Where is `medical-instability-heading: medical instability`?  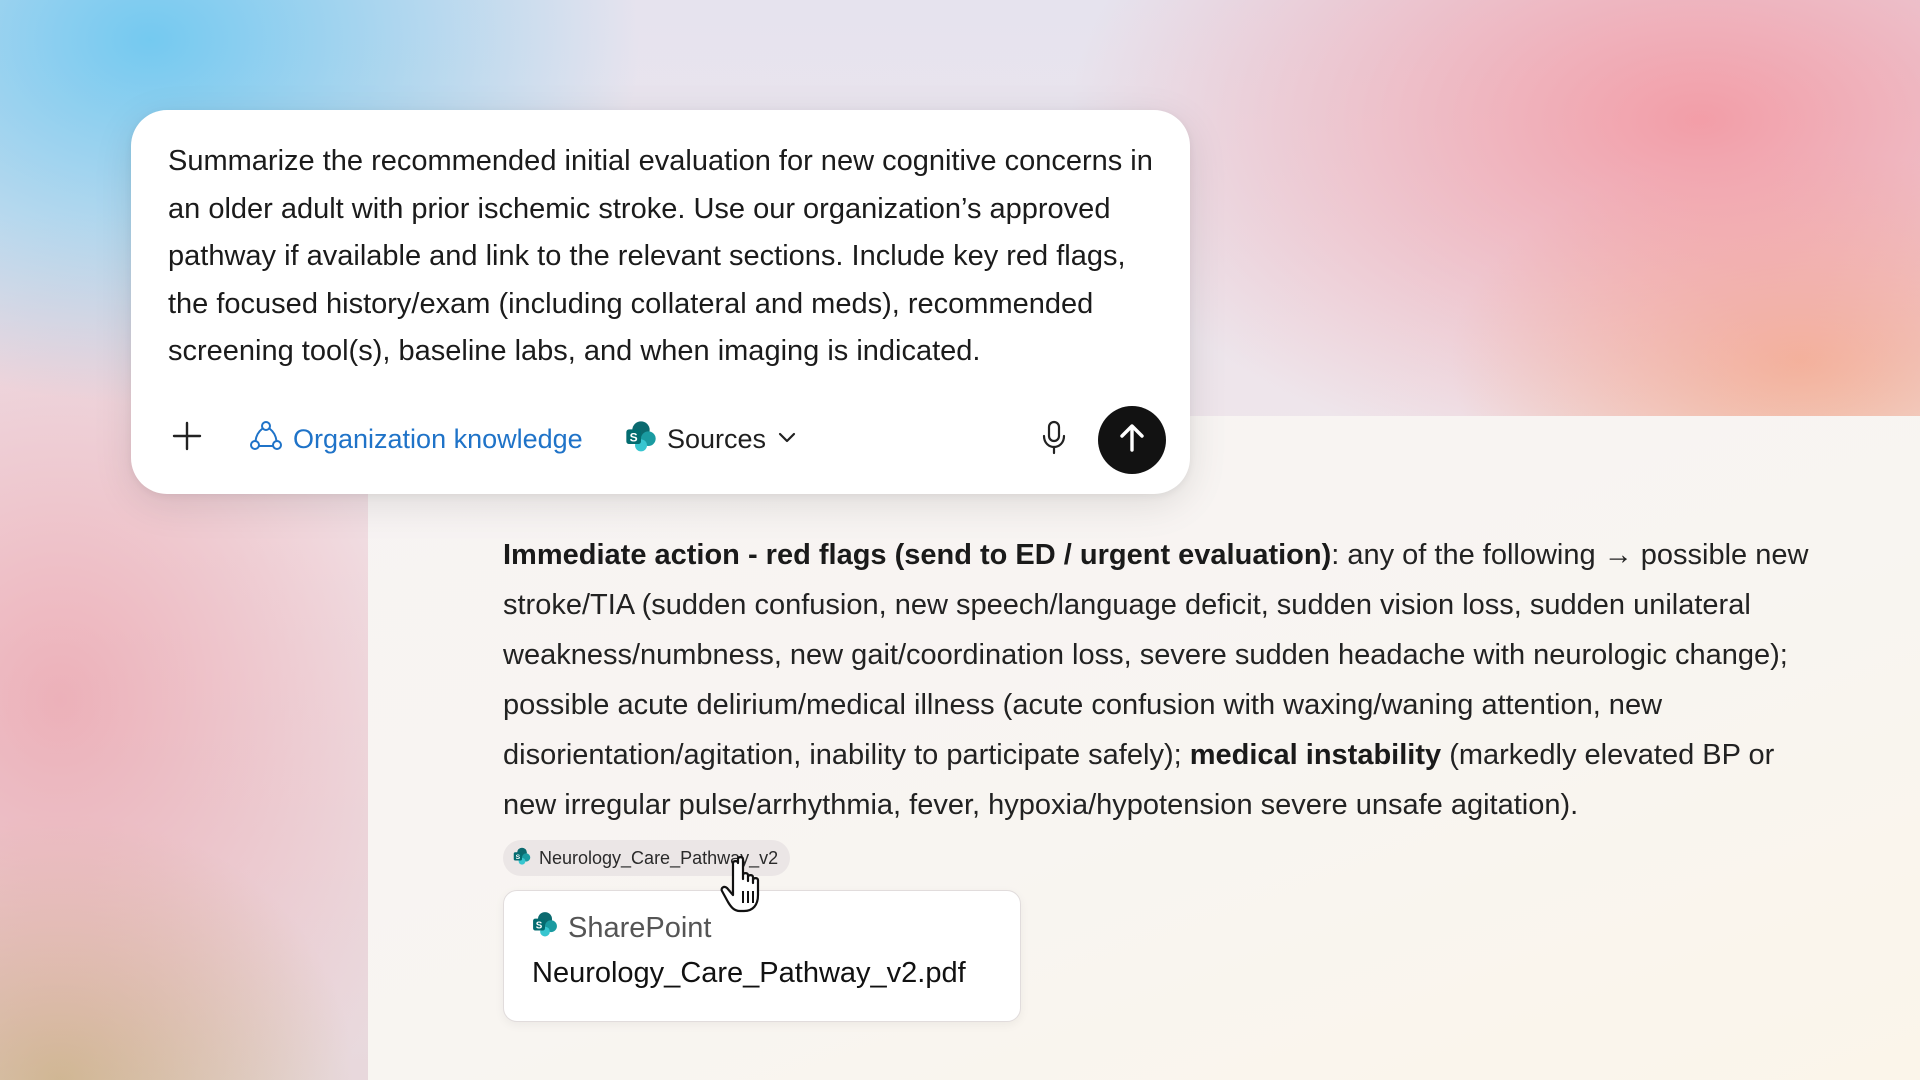 medical-instability-heading: medical instability is located at coordinates (1315, 755).